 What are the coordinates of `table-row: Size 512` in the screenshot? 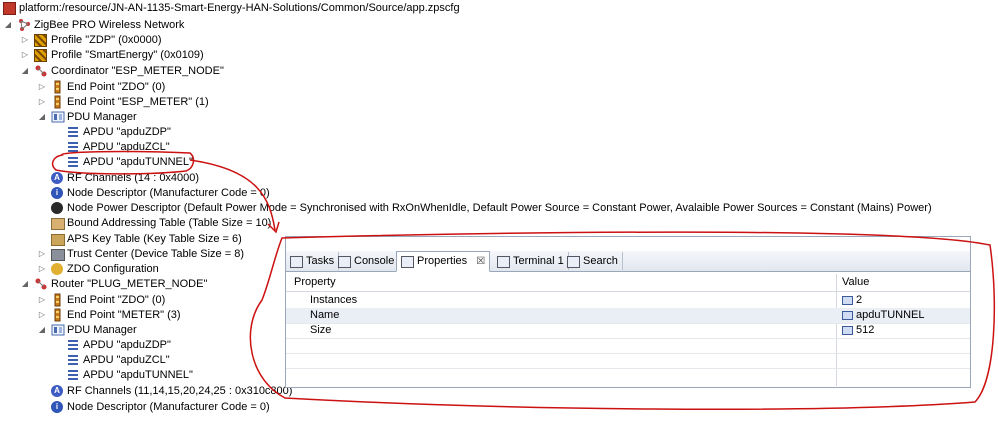 It's located at (628, 331).